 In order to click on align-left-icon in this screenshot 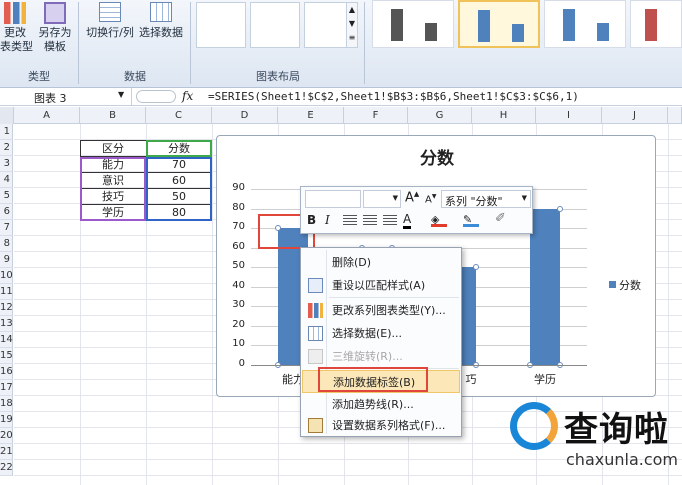, I will do `click(350, 221)`.